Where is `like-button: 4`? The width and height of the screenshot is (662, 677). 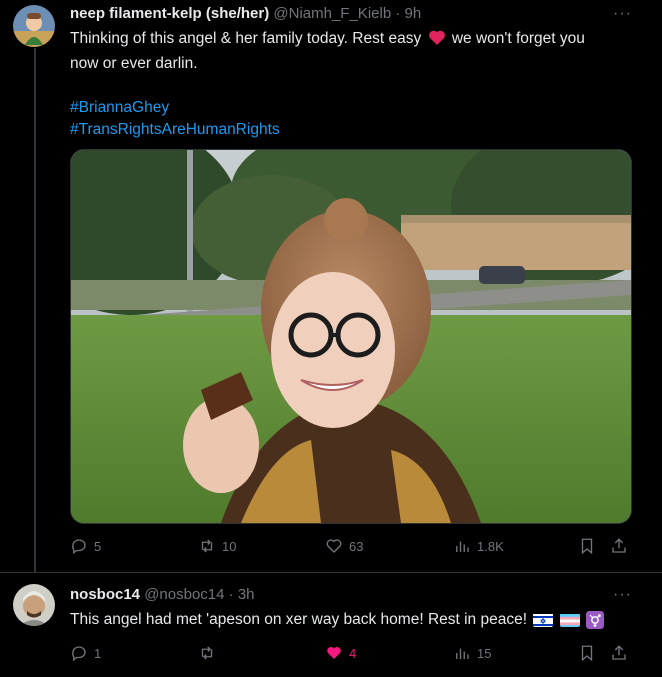 like-button: 4 is located at coordinates (340, 653).